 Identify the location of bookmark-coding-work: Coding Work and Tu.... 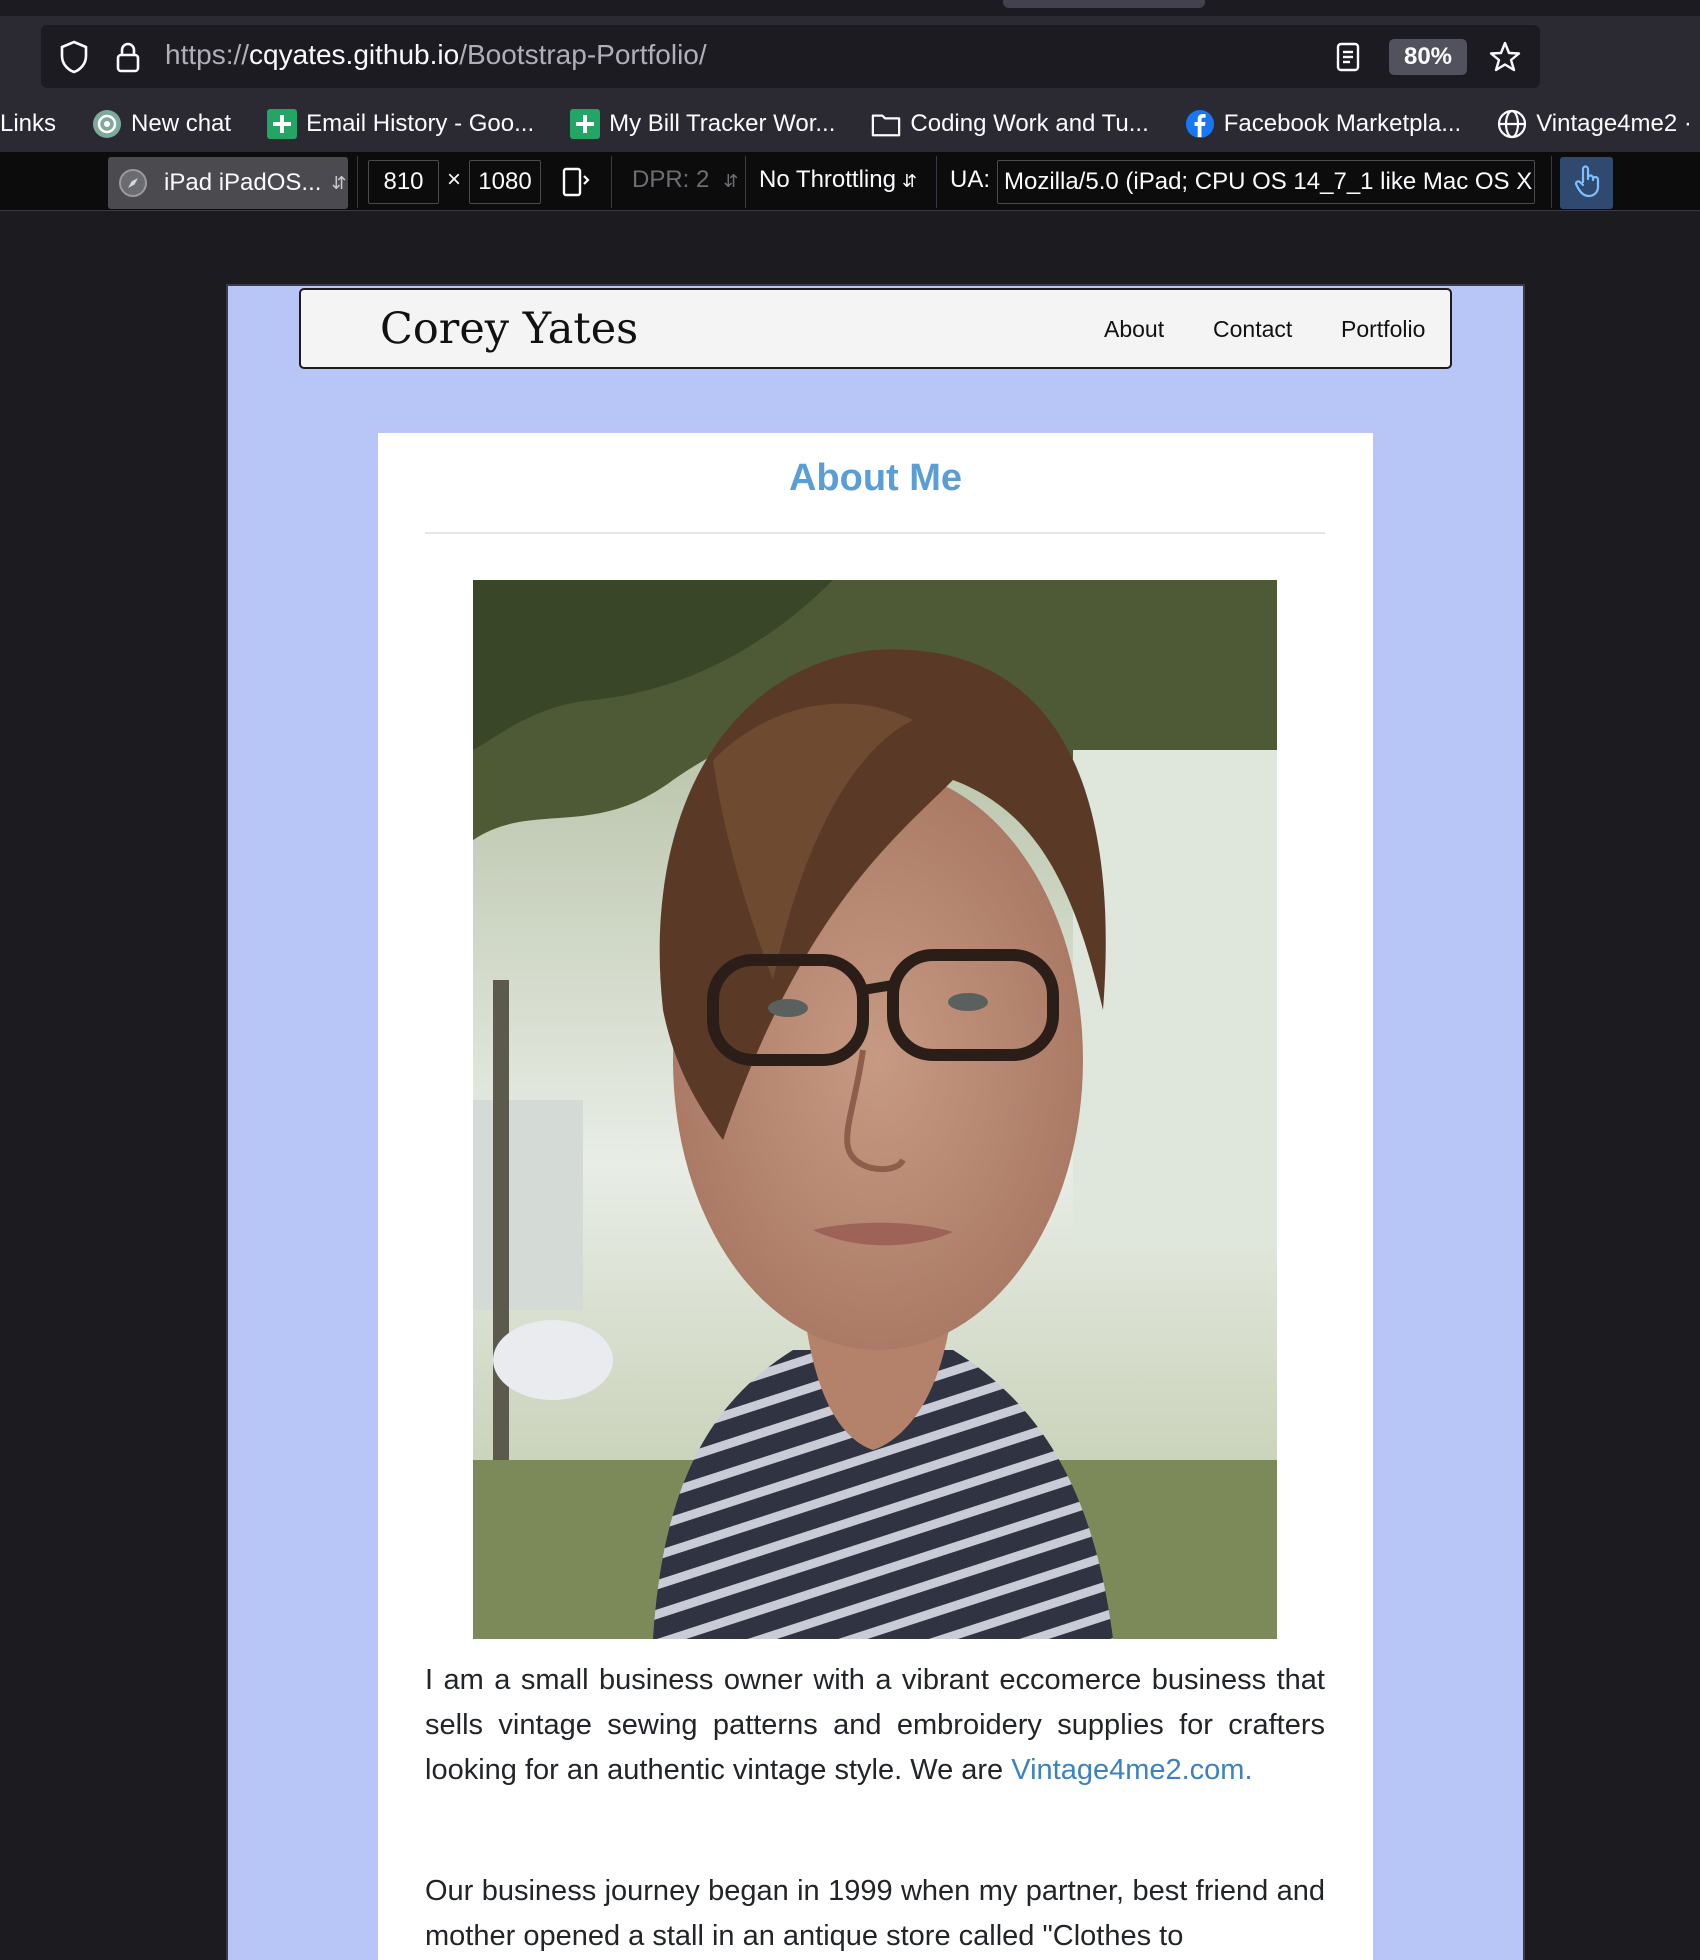
(1010, 124).